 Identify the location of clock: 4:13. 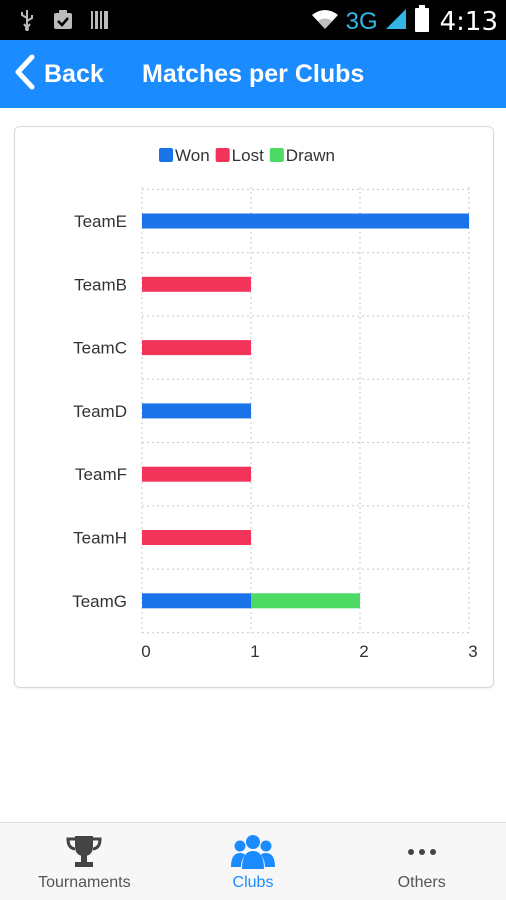
(468, 21).